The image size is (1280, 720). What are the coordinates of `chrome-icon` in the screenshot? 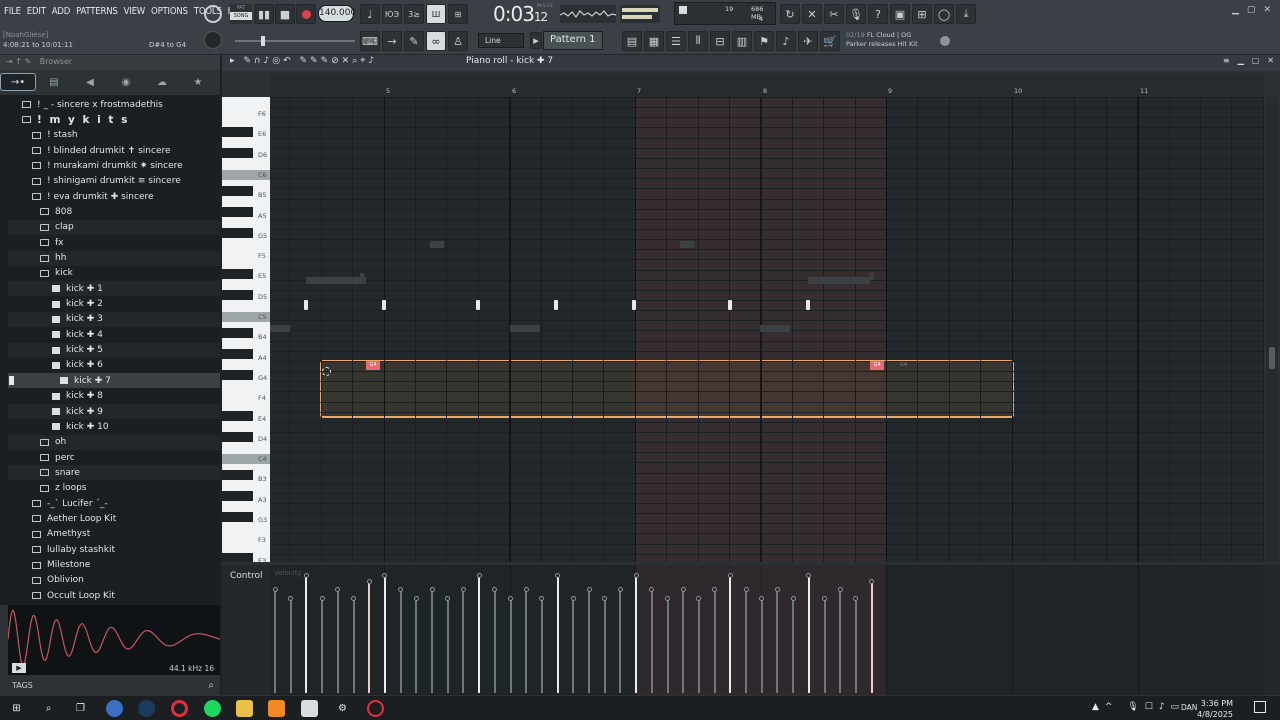 It's located at (114, 708).